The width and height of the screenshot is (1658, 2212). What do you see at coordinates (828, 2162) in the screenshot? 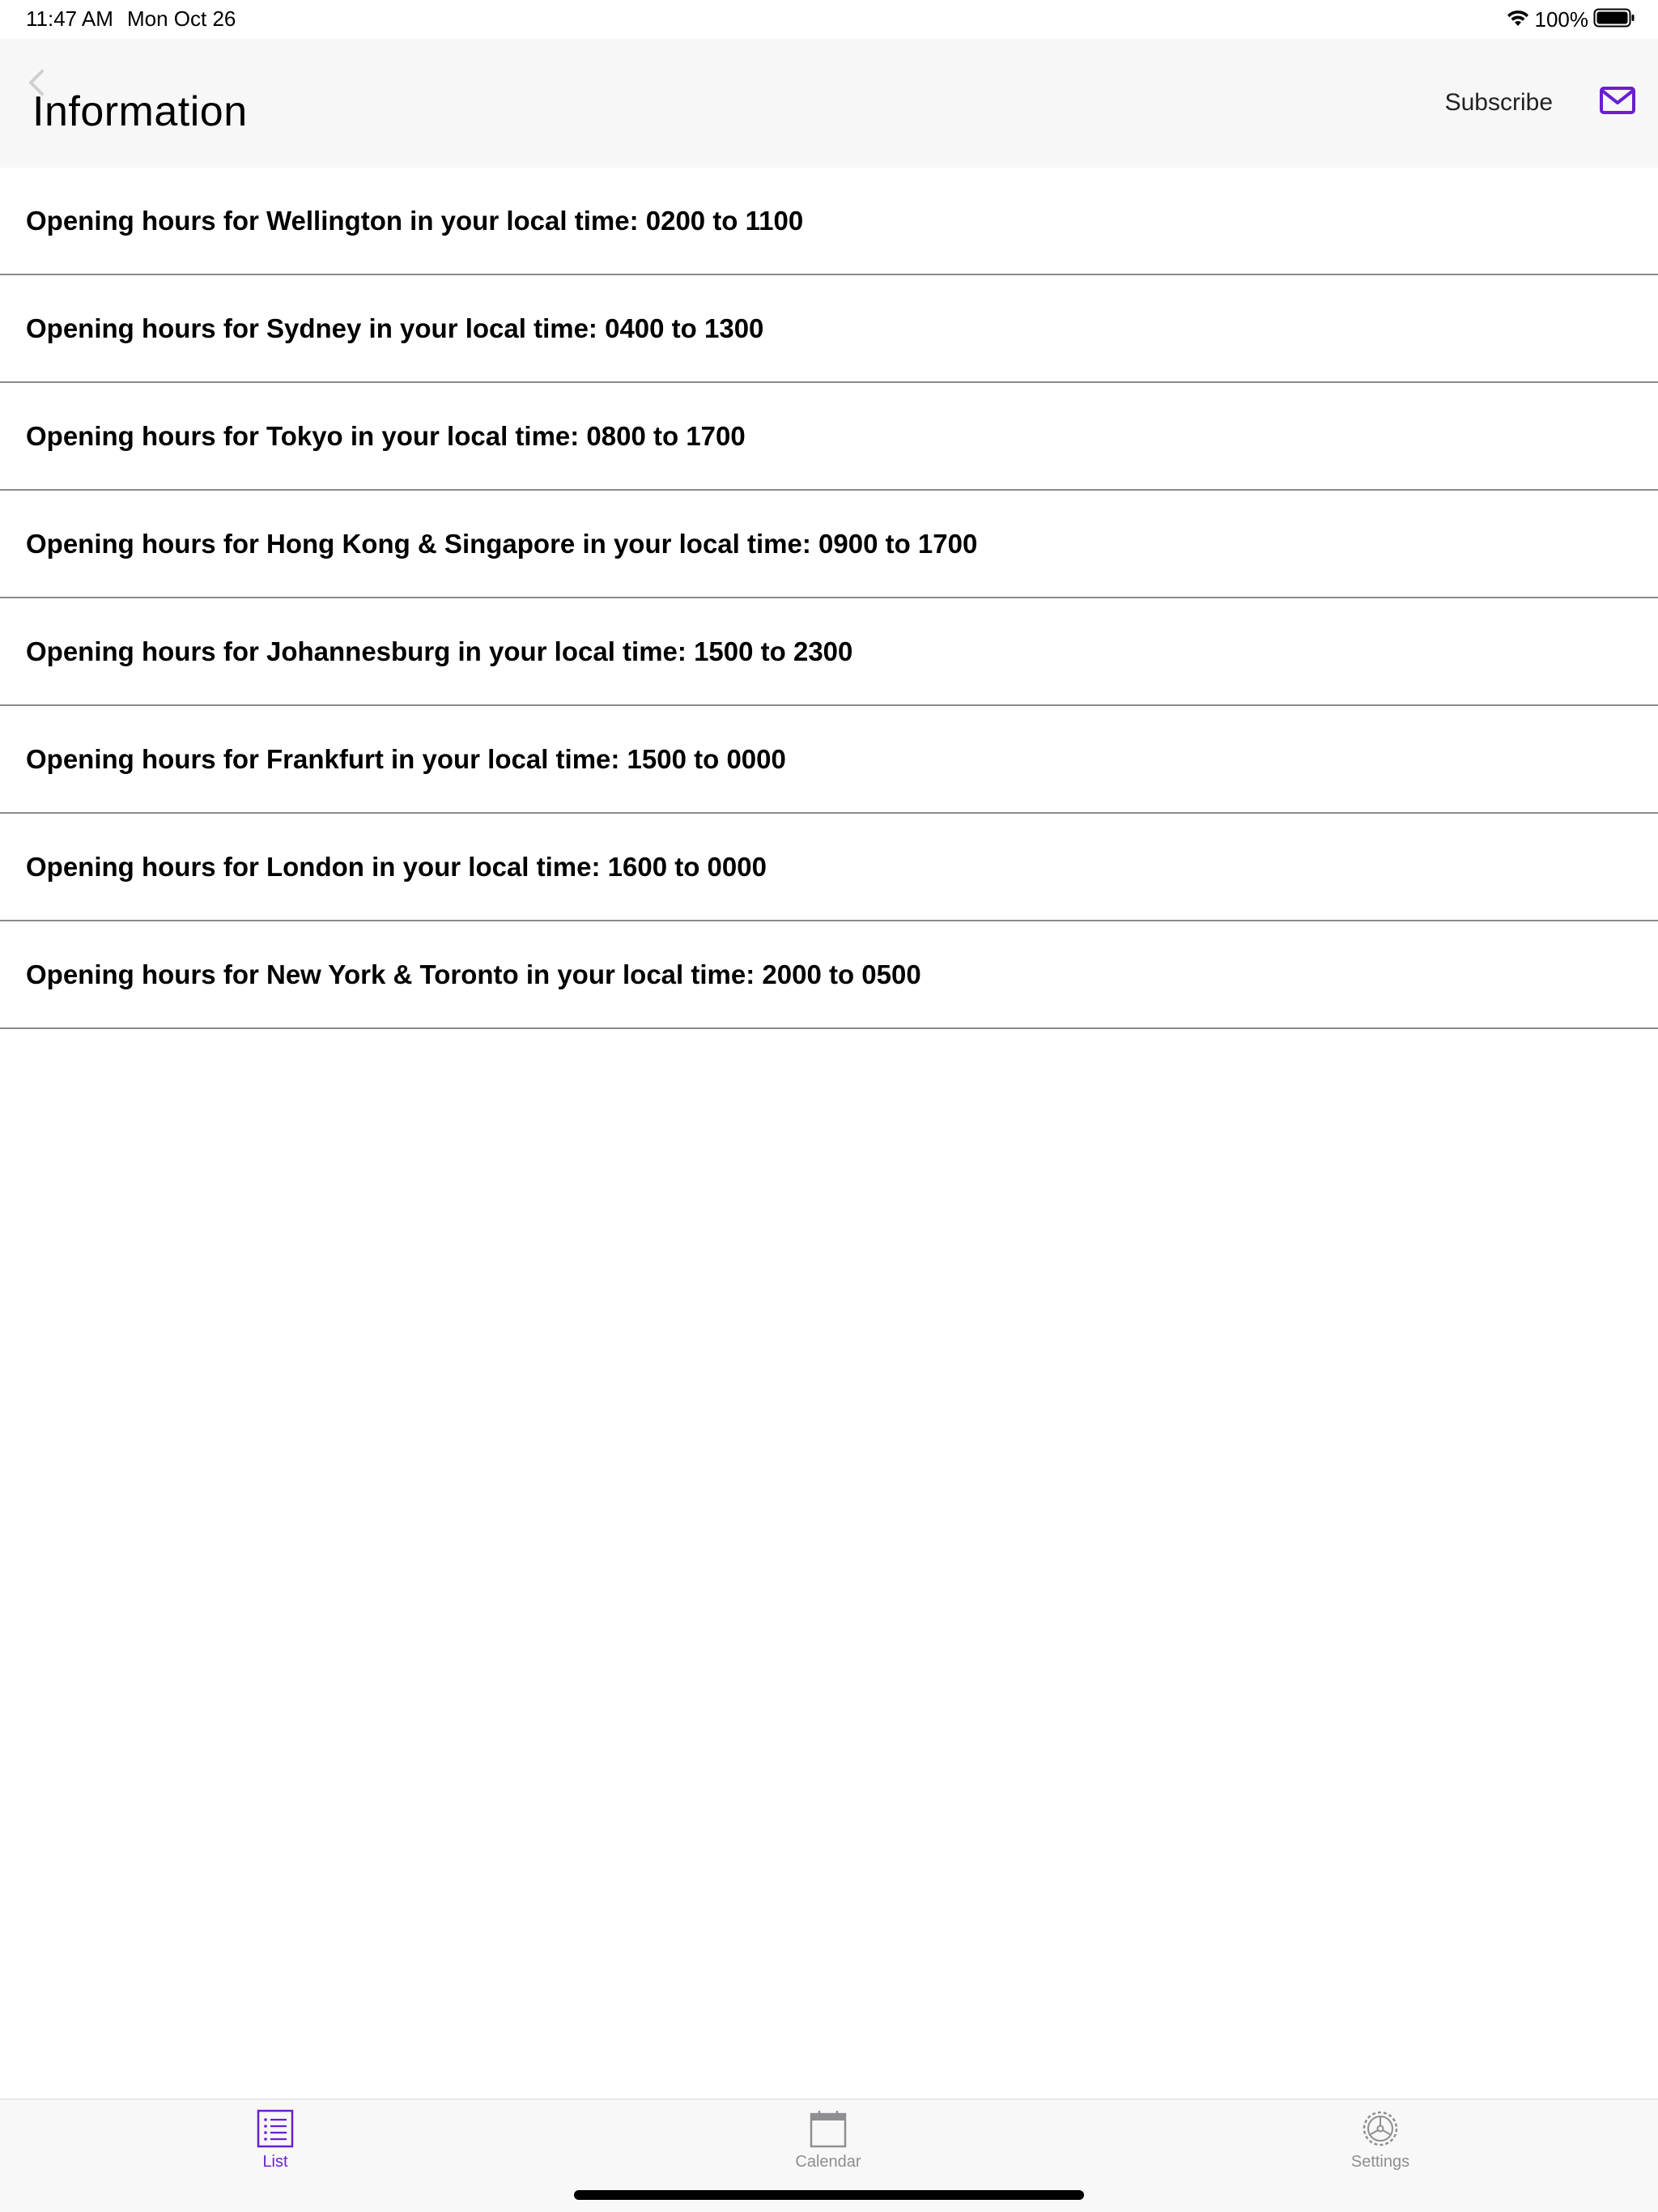
I see `tab-label: Calendar` at bounding box center [828, 2162].